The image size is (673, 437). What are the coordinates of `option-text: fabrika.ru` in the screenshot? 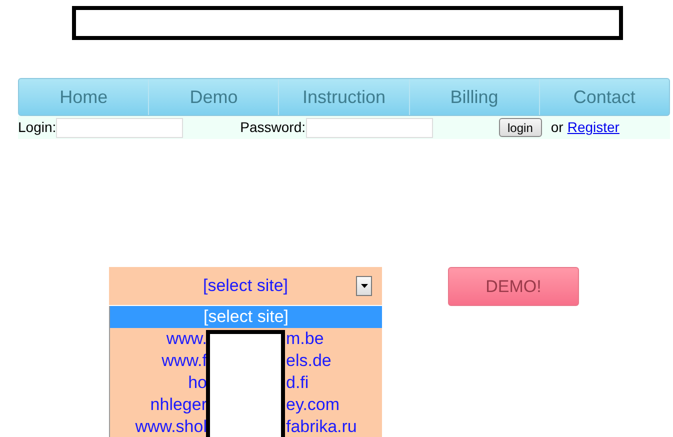 It's located at (321, 426).